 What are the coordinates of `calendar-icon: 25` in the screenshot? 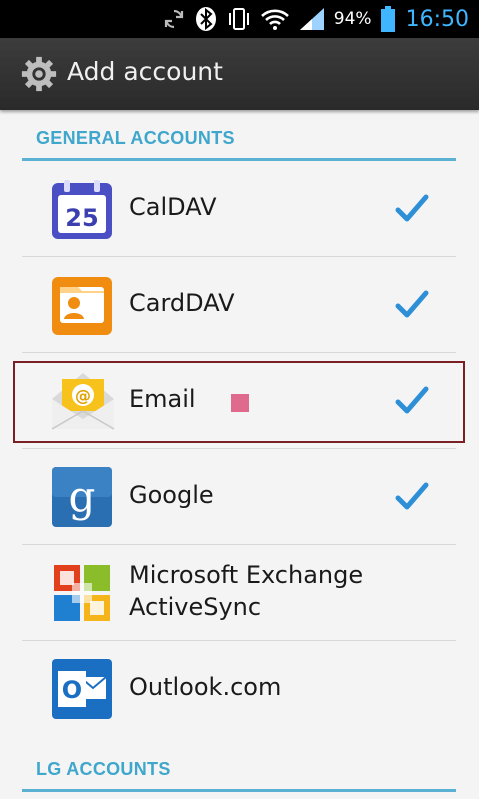 It's located at (82, 209).